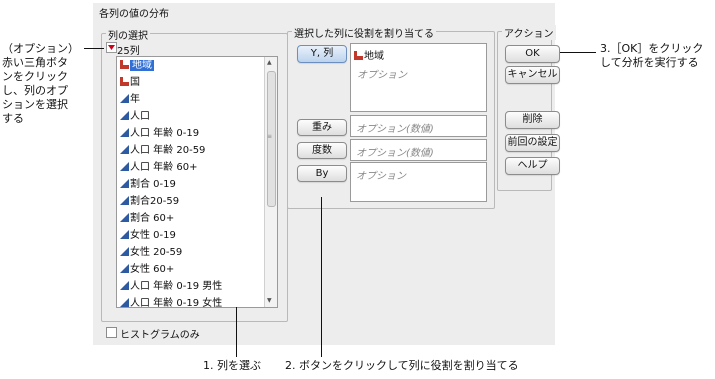 The width and height of the screenshot is (715, 379). I want to click on list-item-label: 人口 年齢 60+, so click(164, 167).